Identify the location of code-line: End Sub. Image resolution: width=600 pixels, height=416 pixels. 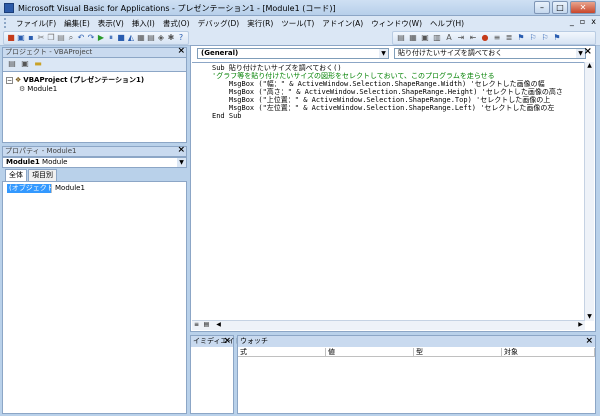
(227, 116).